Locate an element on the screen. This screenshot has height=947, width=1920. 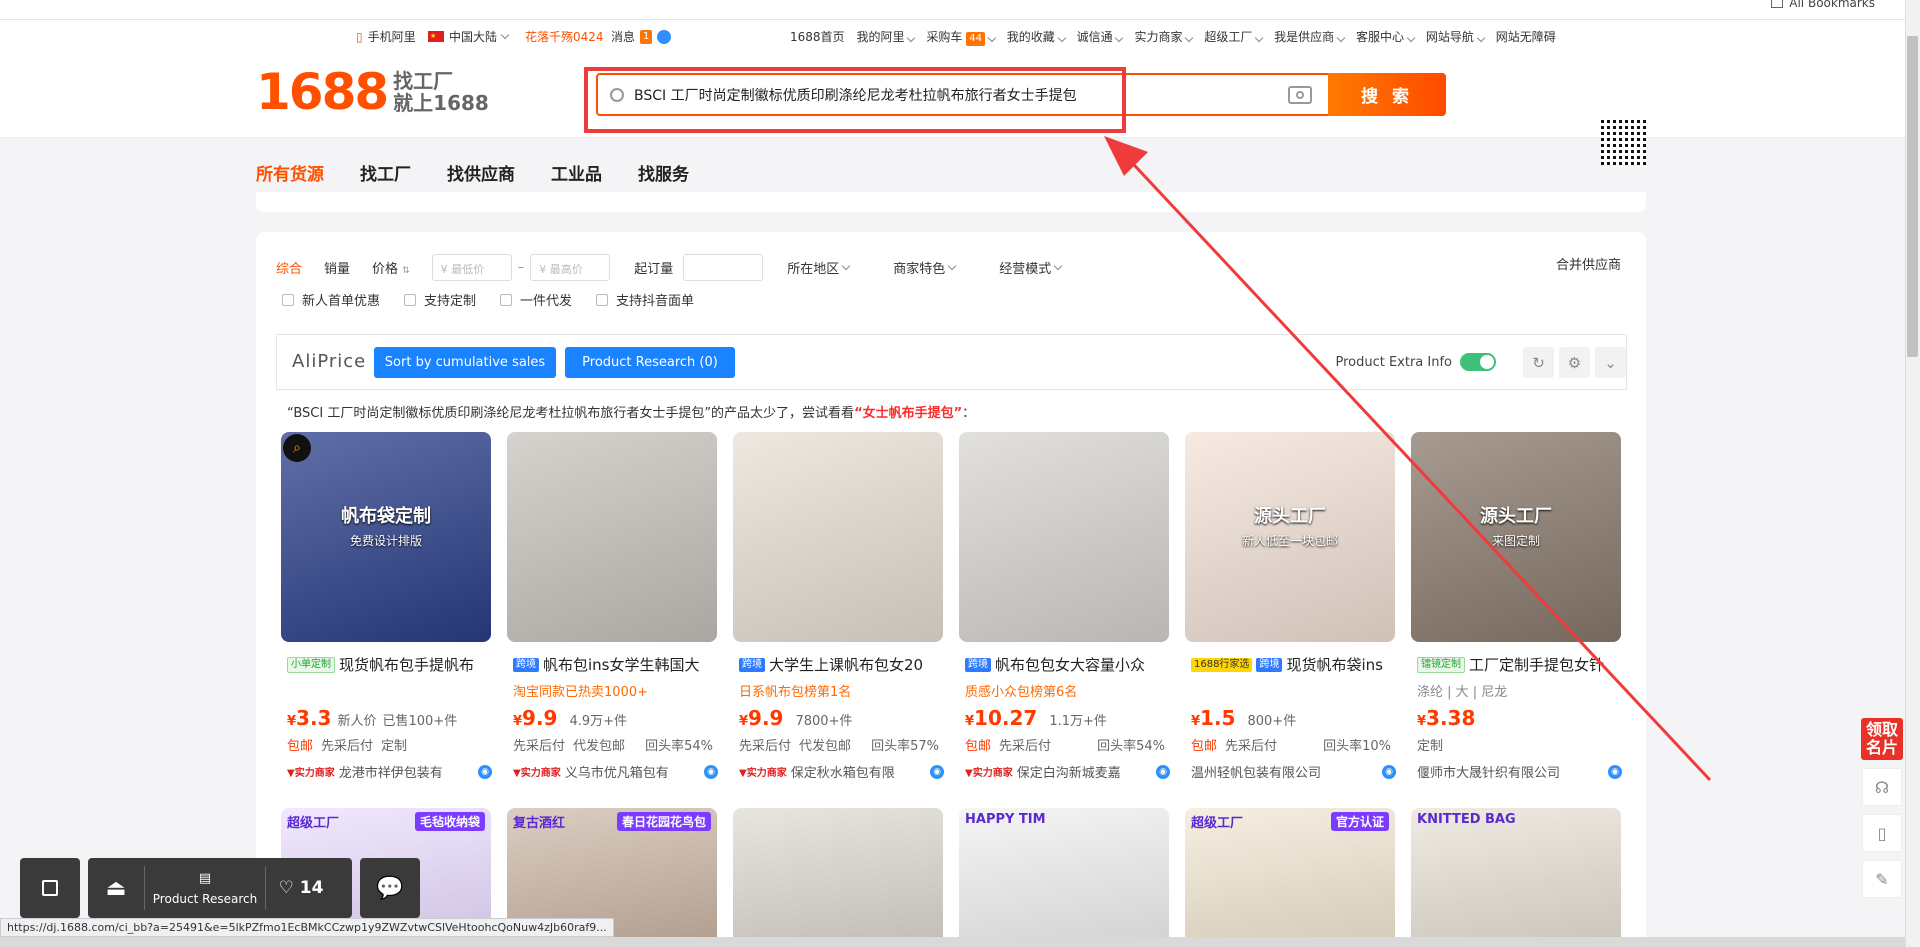
product-price-row: ¥3.3 新人价 已售100+件 is located at coordinates (372, 718).